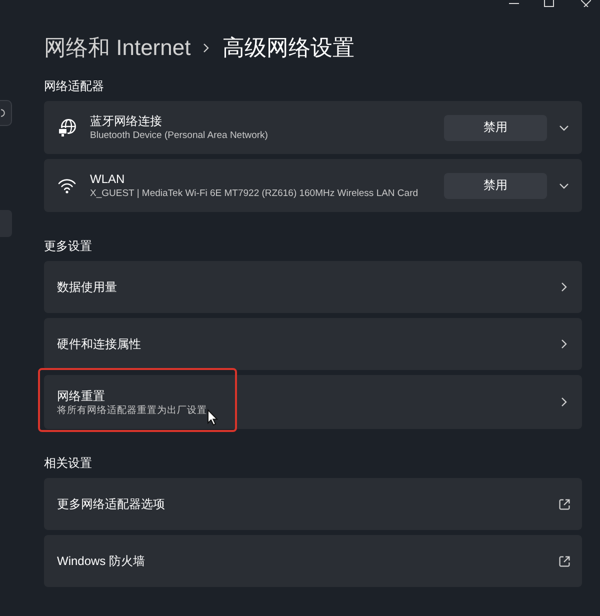 The width and height of the screenshot is (600, 616). What do you see at coordinates (132, 410) in the screenshot?
I see `setting-description: 将所有网络适配器重置为出厂设置` at bounding box center [132, 410].